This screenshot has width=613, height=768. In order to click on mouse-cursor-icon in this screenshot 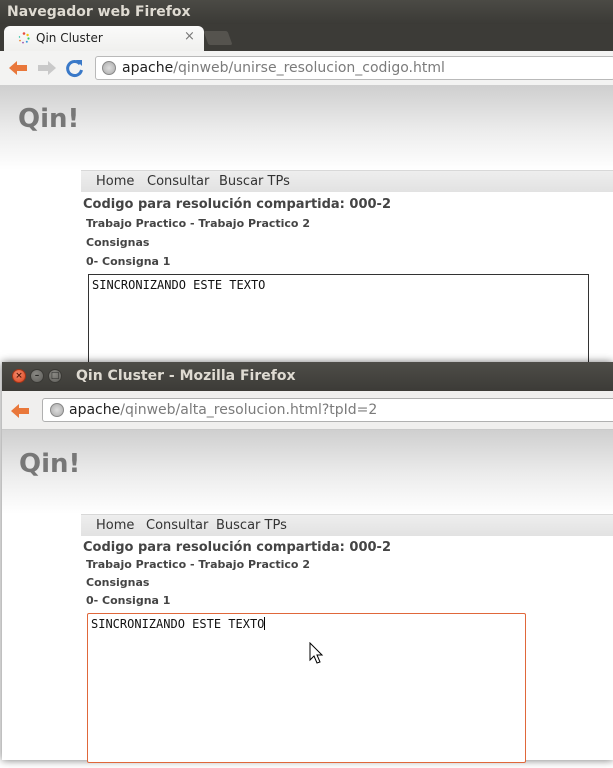, I will do `click(316, 653)`.